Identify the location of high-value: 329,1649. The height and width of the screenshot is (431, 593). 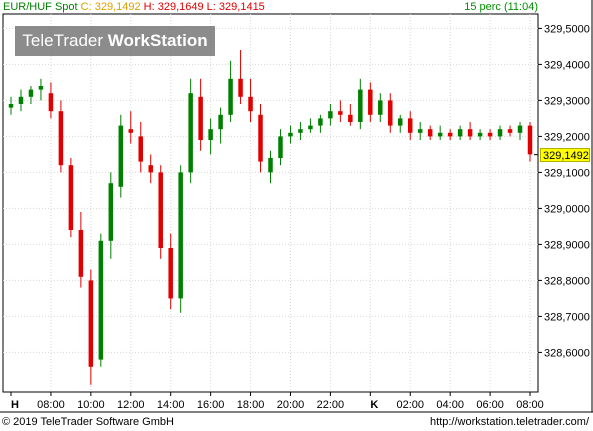
(180, 7).